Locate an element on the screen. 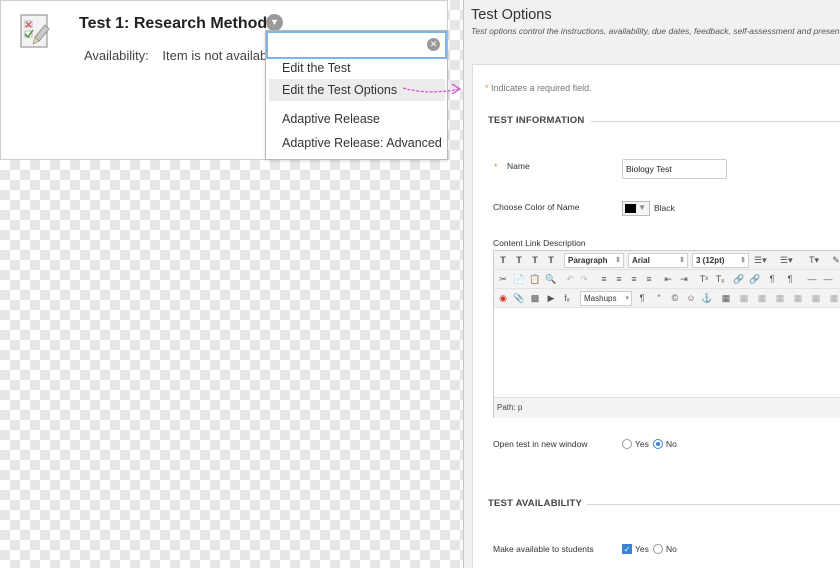 Image resolution: width=840 pixels, height=568 pixels. paste-icon: 📋 is located at coordinates (535, 279).